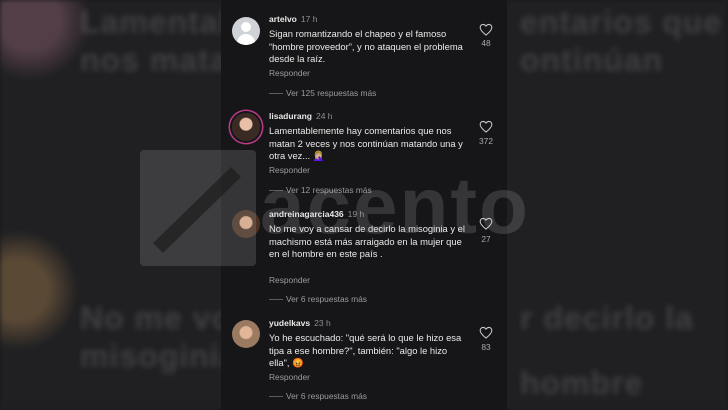  Describe the element at coordinates (486, 347) in the screenshot. I see `like-count: 83` at that location.